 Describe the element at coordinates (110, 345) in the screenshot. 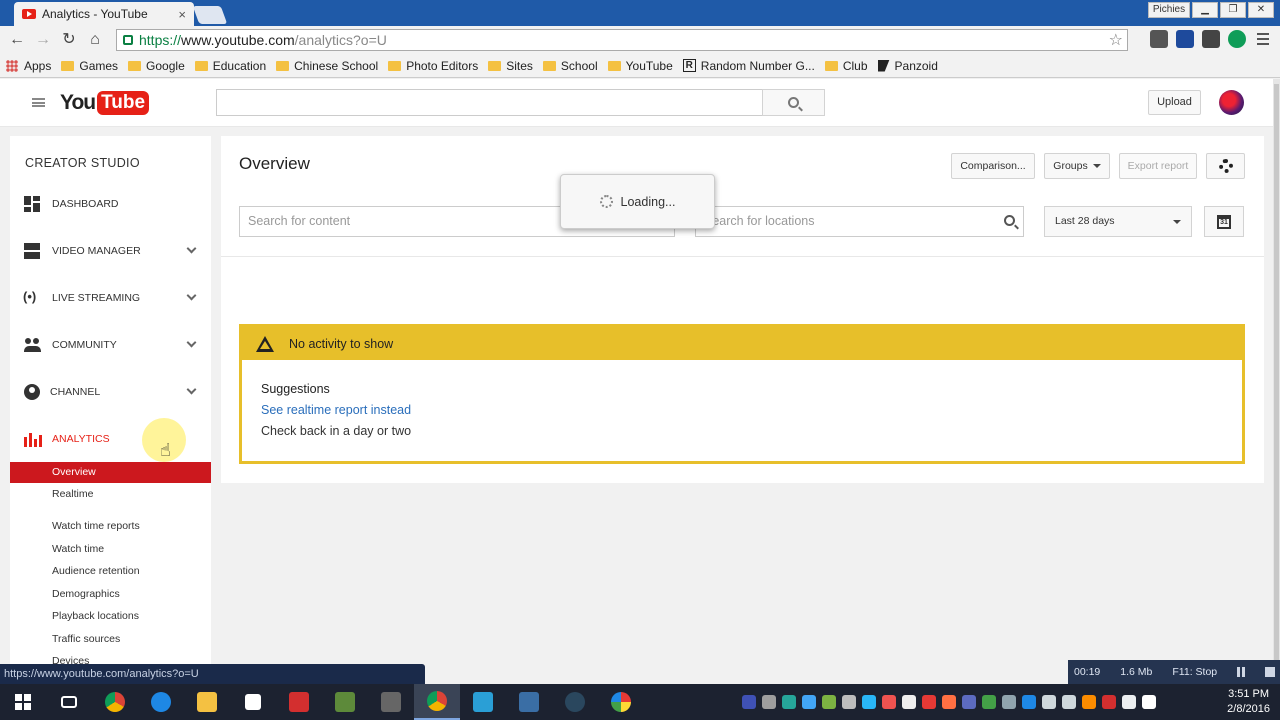

I see `sidebar-item-community: COMMUNITY` at that location.